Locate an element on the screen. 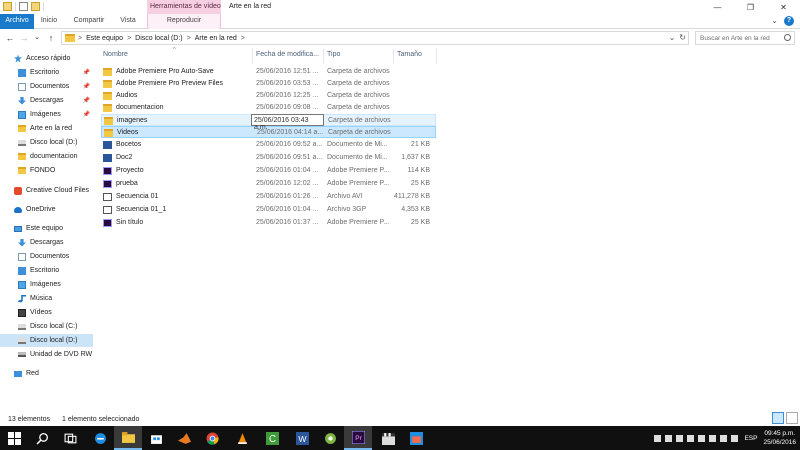 The height and width of the screenshot is (450, 800). new-folder-icon is located at coordinates (35, 6).